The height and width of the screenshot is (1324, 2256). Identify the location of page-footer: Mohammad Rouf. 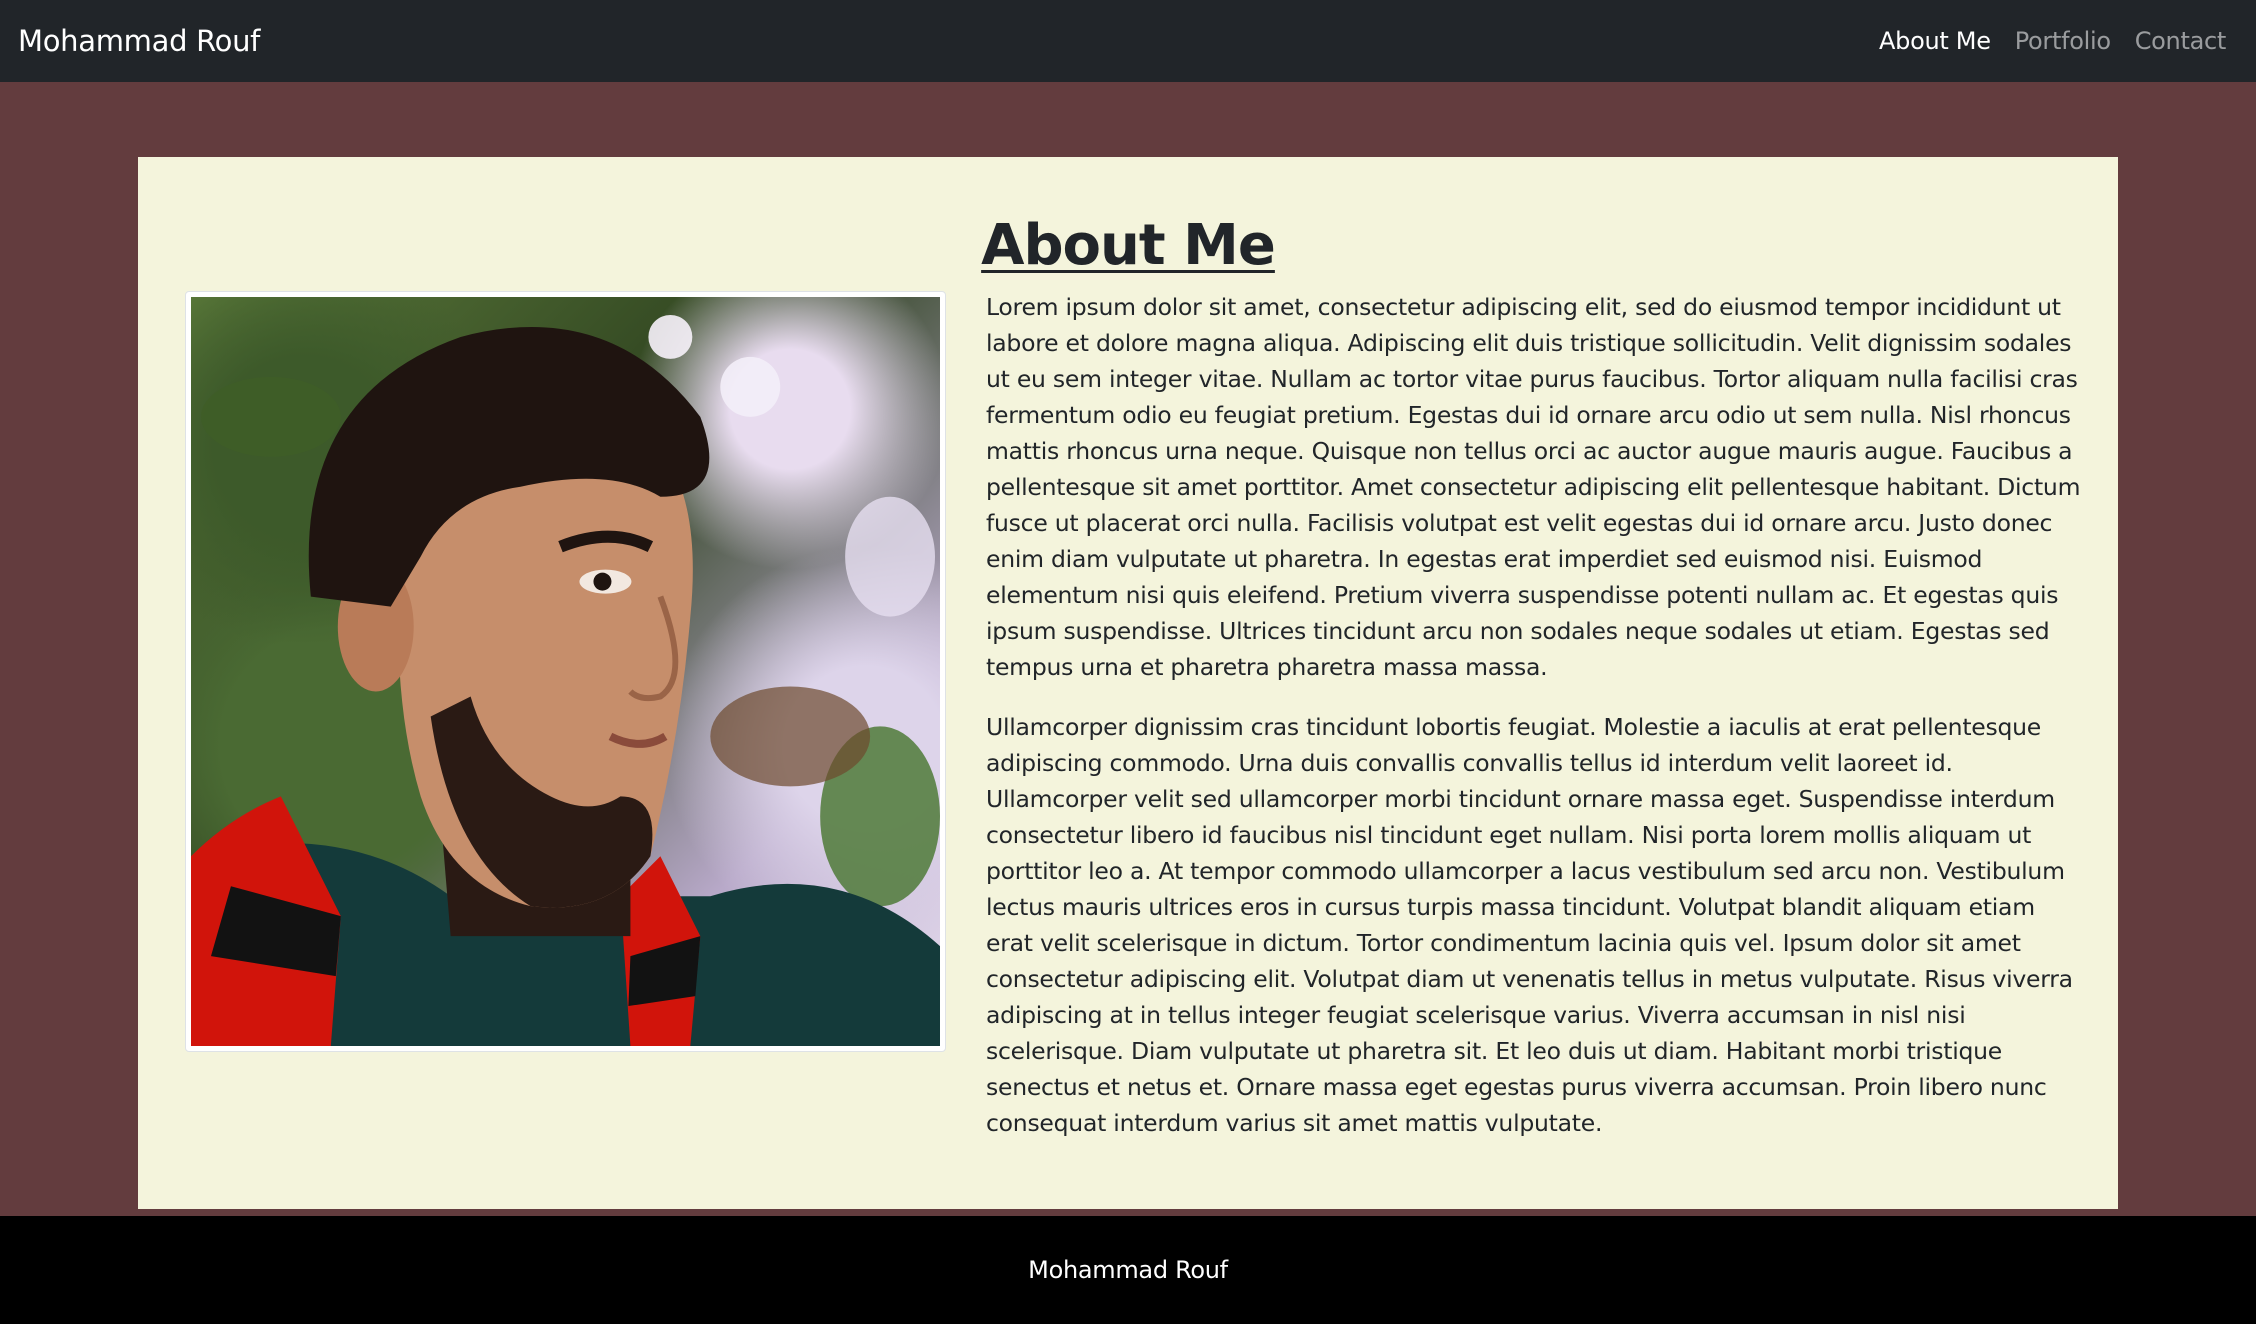
(1128, 1270).